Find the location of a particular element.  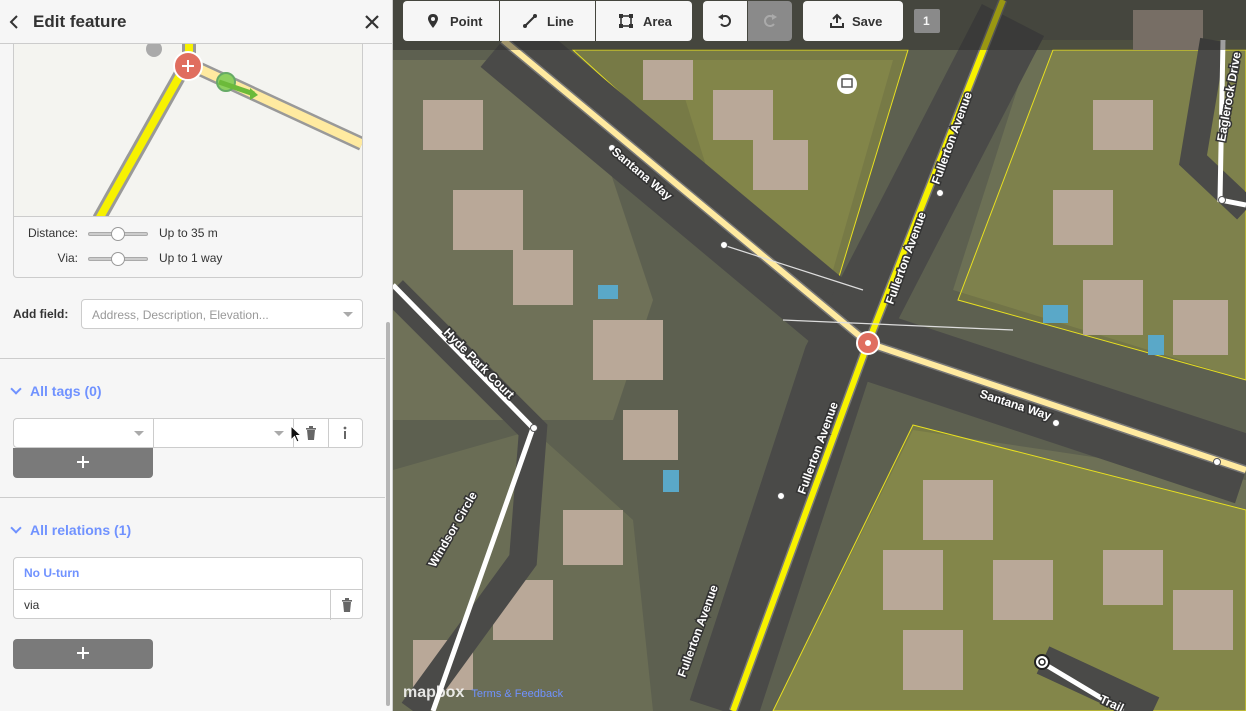

line-label: Line is located at coordinates (560, 21).